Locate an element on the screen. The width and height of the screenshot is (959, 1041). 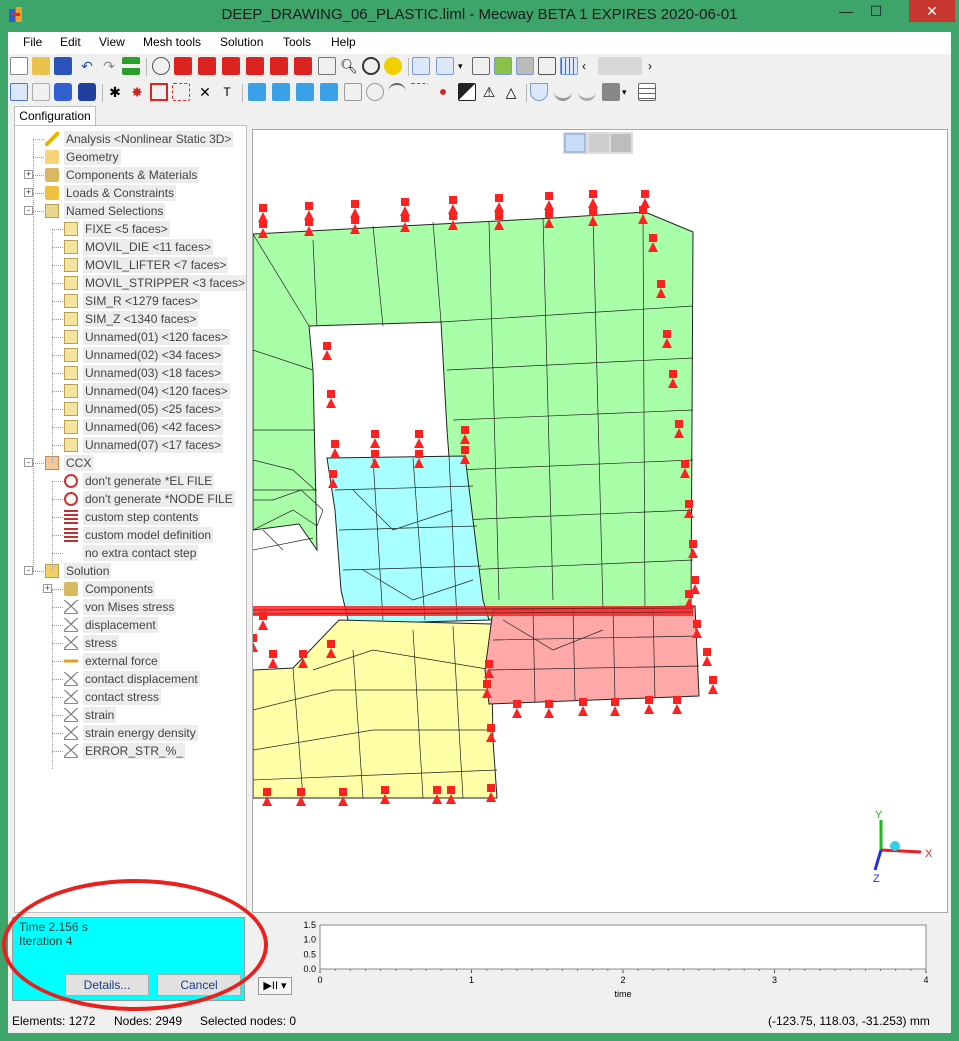
show-nodes-icon is located at coordinates (445, 66).